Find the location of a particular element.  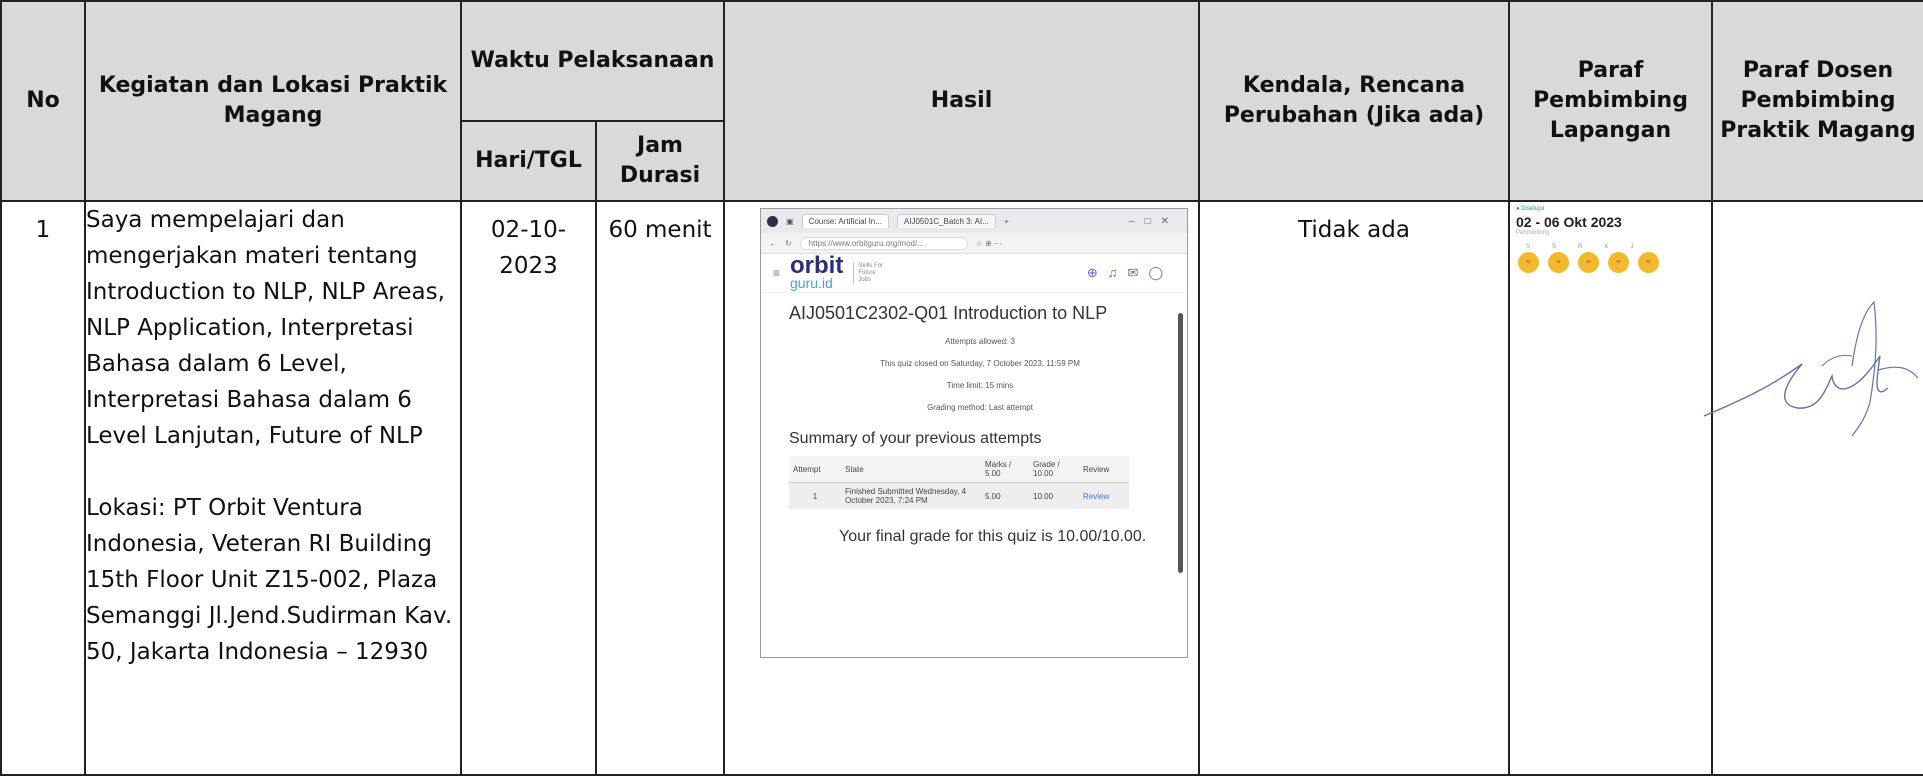

site-header-icons: ⊕♫✉◯ is located at coordinates (1129, 272).